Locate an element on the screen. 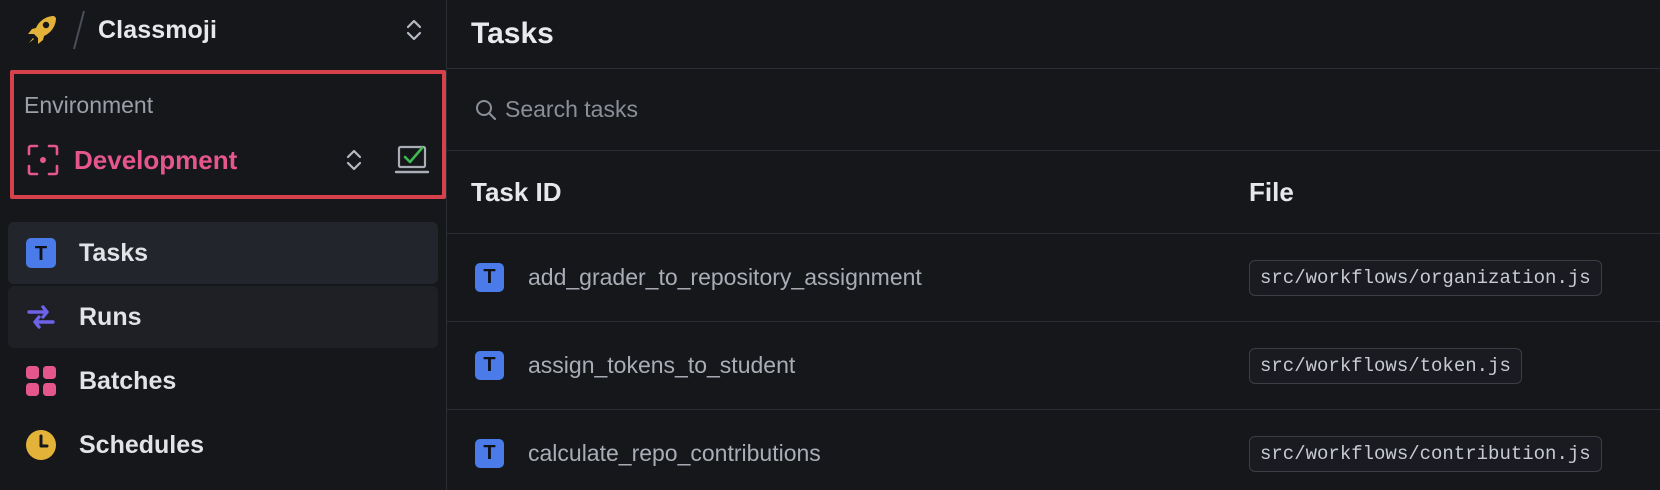 The width and height of the screenshot is (1660, 490). search-bar is located at coordinates (1053, 110).